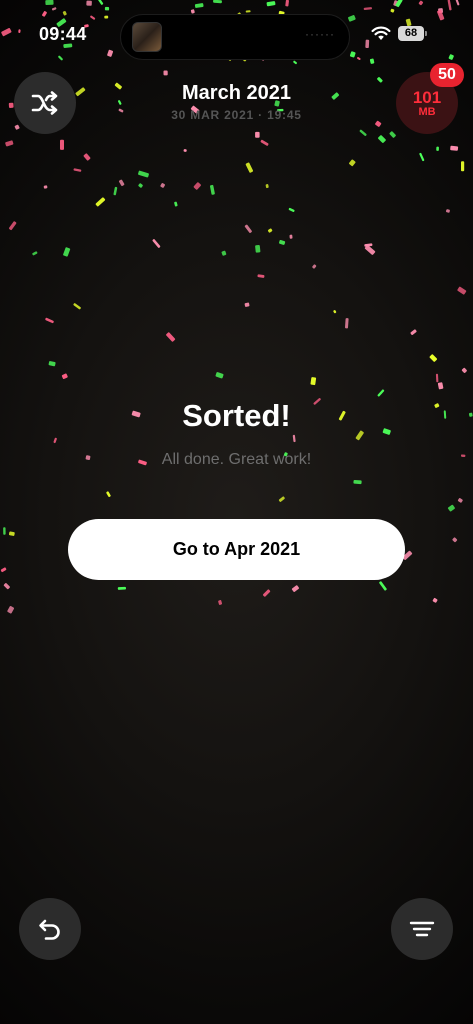 The width and height of the screenshot is (473, 1024). I want to click on battery-indicator: 68, so click(411, 33).